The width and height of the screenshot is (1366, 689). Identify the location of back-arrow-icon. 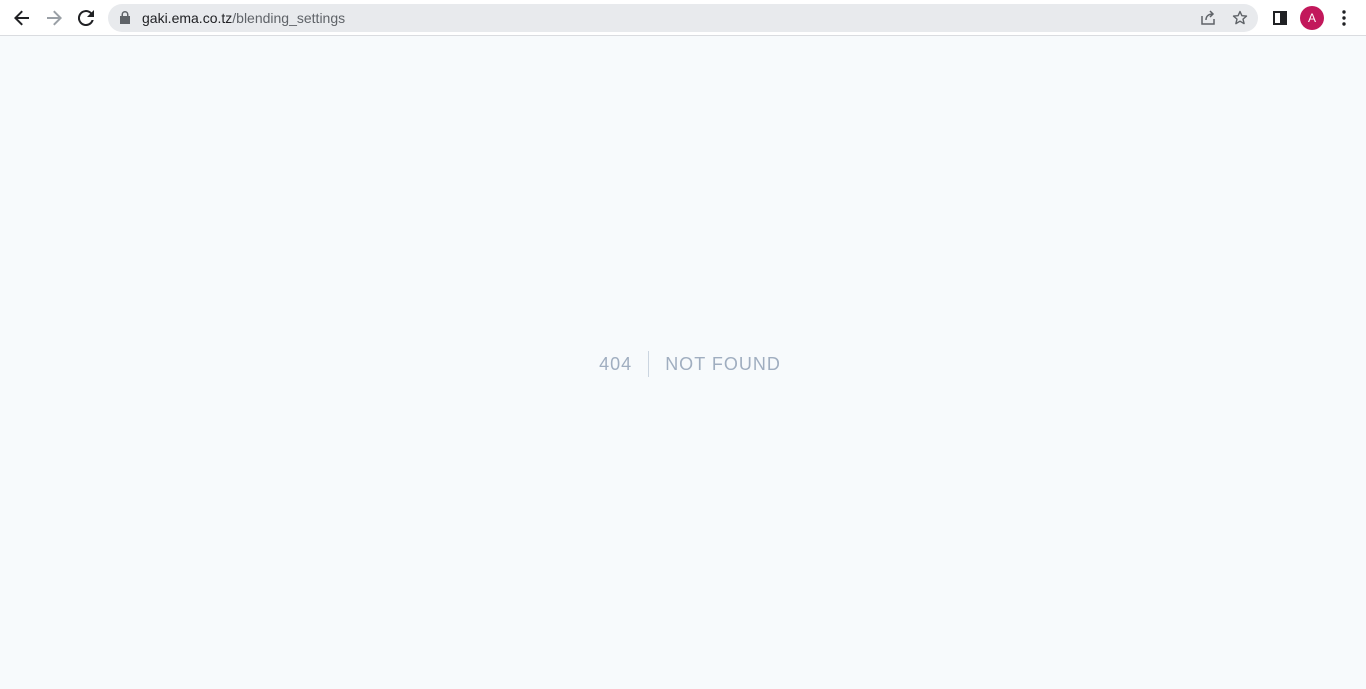
(22, 18).